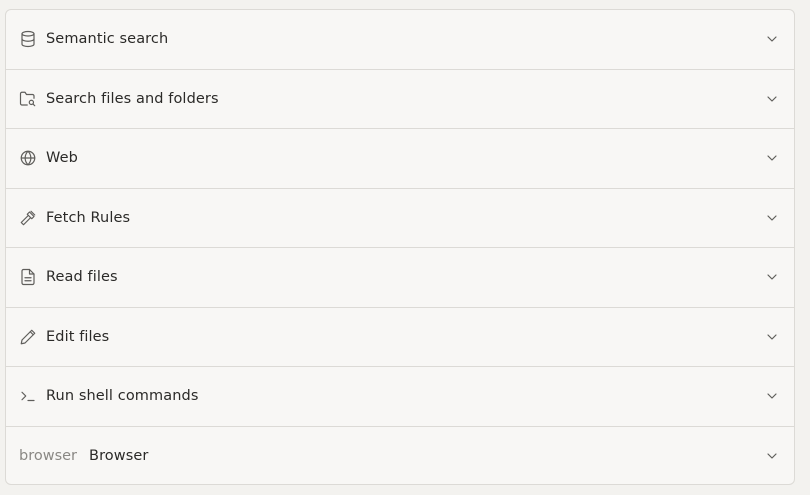 The width and height of the screenshot is (810, 495). Describe the element at coordinates (400, 456) in the screenshot. I see `tool-row-browser: browser Browser` at that location.